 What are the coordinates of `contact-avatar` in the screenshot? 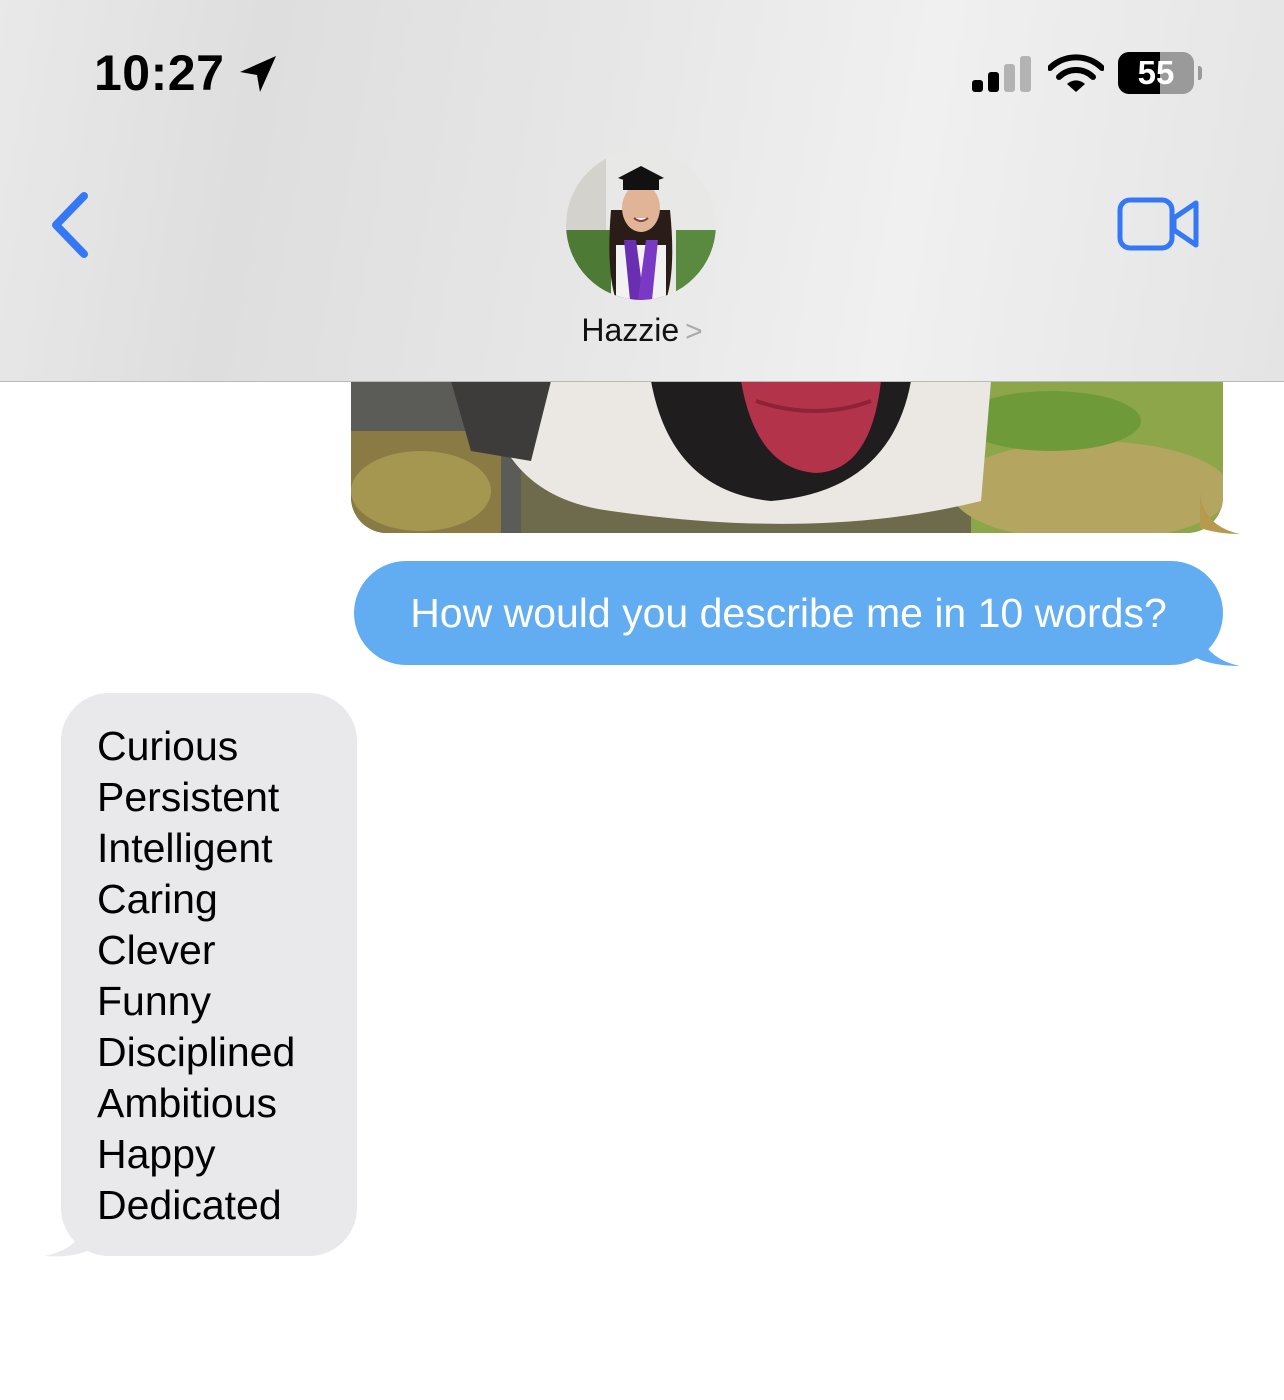 It's located at (641, 225).